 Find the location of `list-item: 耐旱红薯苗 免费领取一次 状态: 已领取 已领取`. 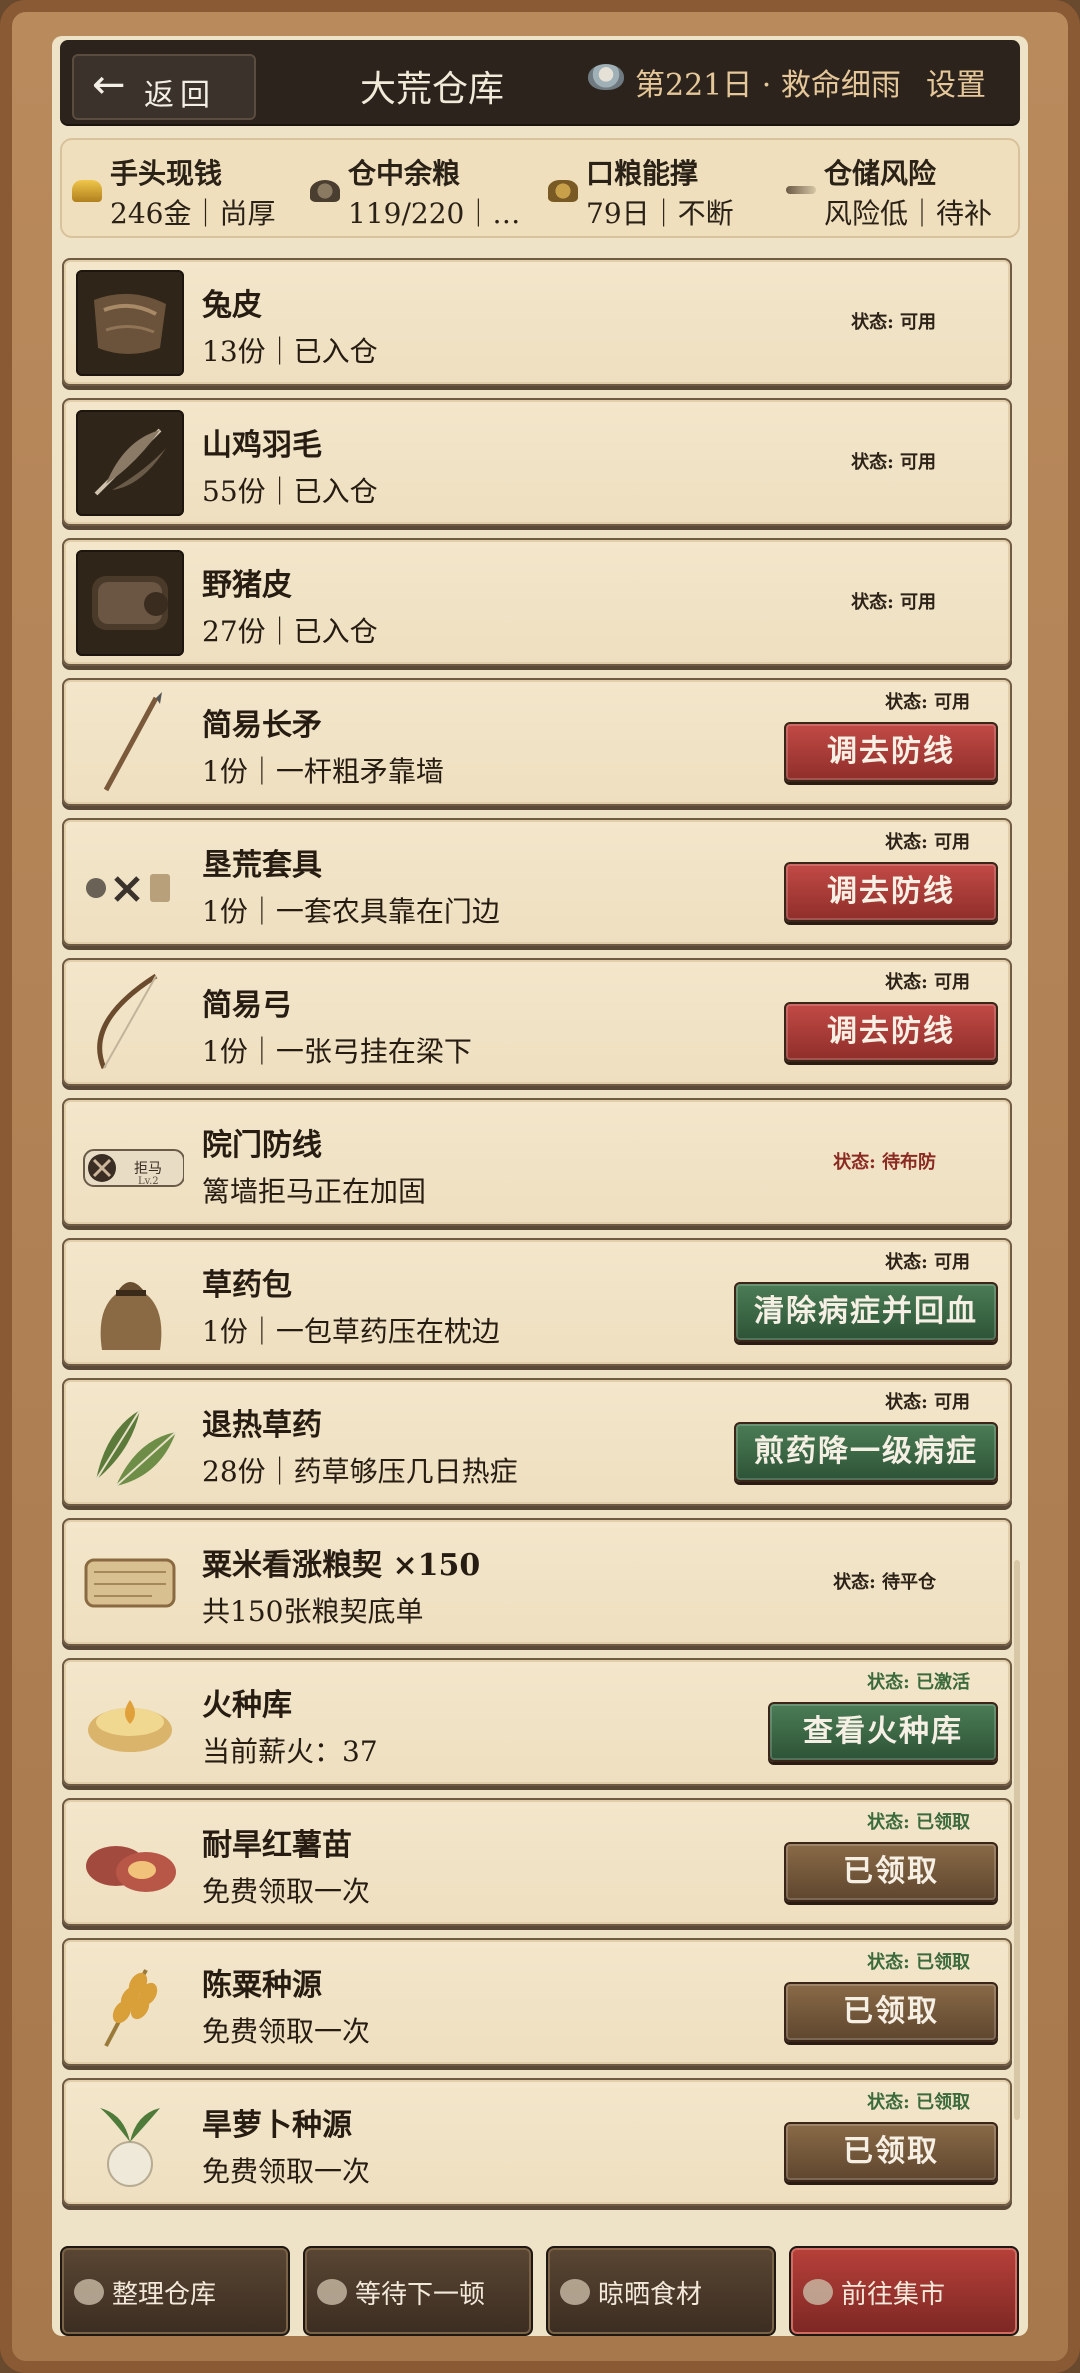

list-item: 耐旱红薯苗 免费领取一次 状态: 已领取 已领取 is located at coordinates (537, 1862).